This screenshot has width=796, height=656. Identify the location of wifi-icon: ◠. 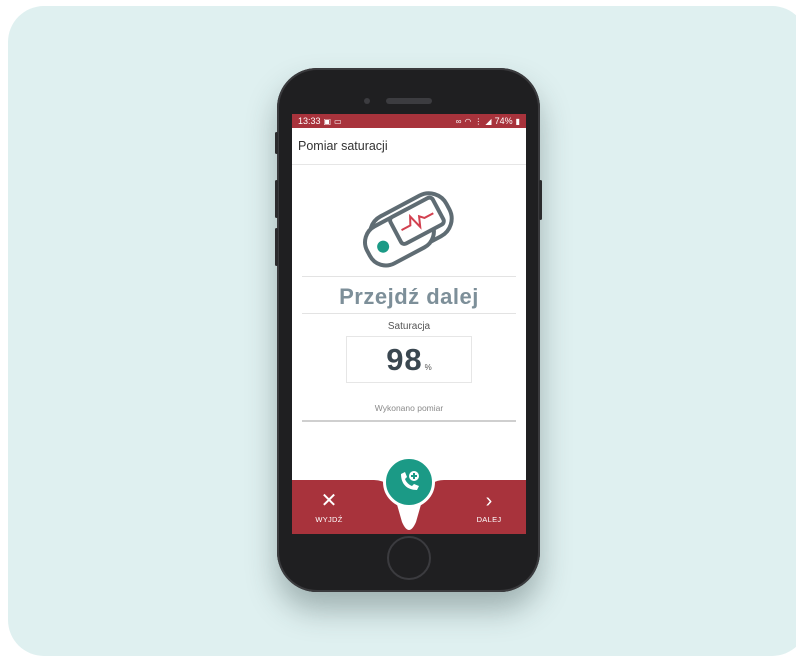
(468, 121).